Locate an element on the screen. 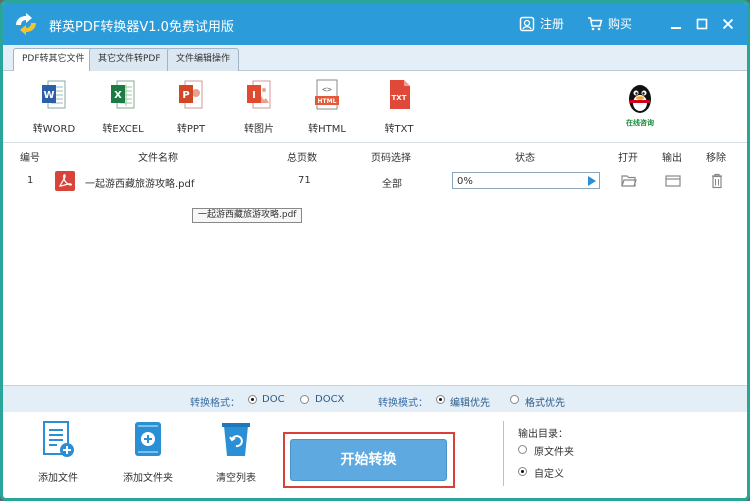  maximize-icon is located at coordinates (702, 24).